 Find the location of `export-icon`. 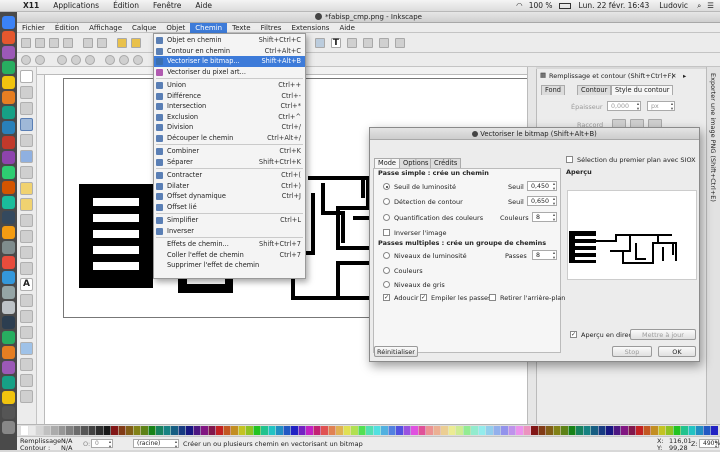

export-icon is located at coordinates (102, 43).